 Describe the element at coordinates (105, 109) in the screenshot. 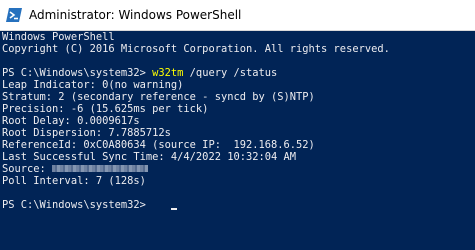

I see `output-precision: Precision: -6 (15.625ms per tick)` at that location.